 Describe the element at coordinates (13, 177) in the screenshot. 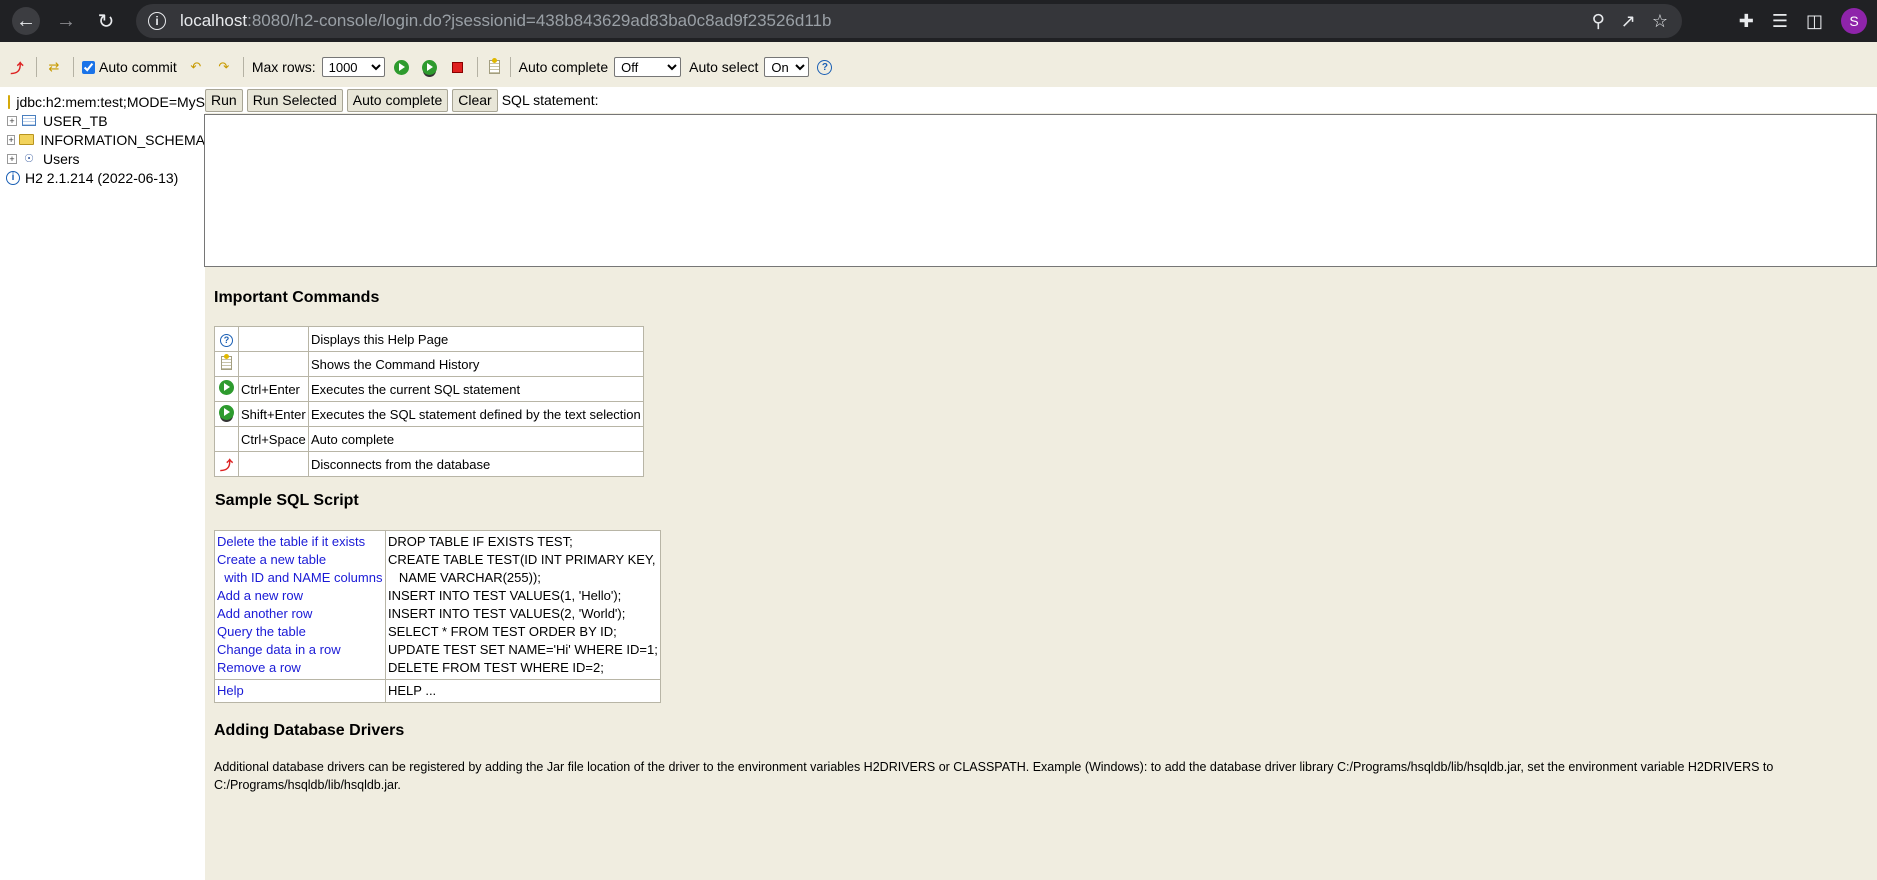

I see `info-icon: i` at that location.